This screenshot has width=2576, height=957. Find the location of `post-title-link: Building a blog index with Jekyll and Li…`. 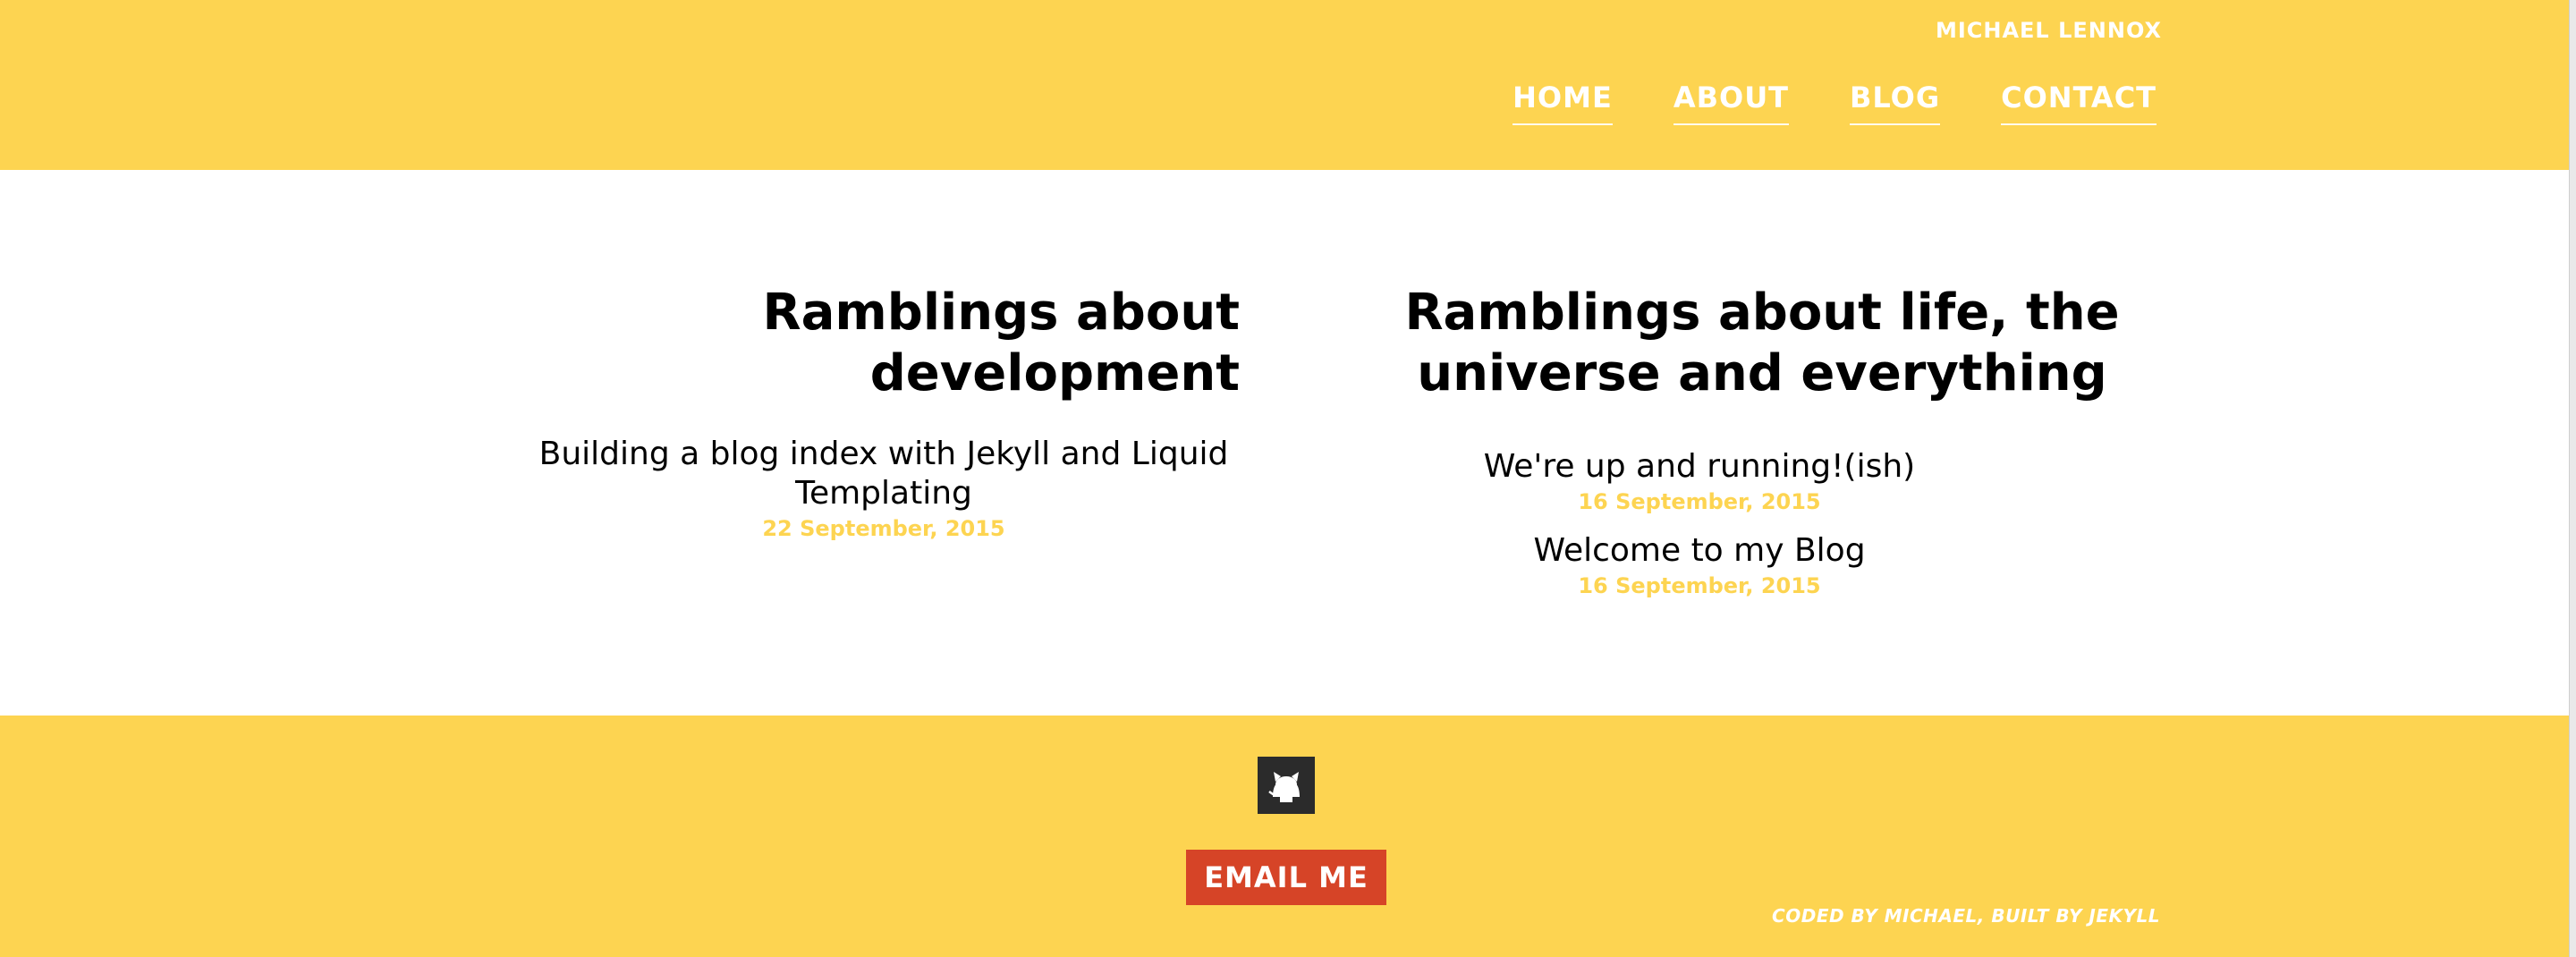

post-title-link: Building a blog index with Jekyll and Li… is located at coordinates (883, 474).